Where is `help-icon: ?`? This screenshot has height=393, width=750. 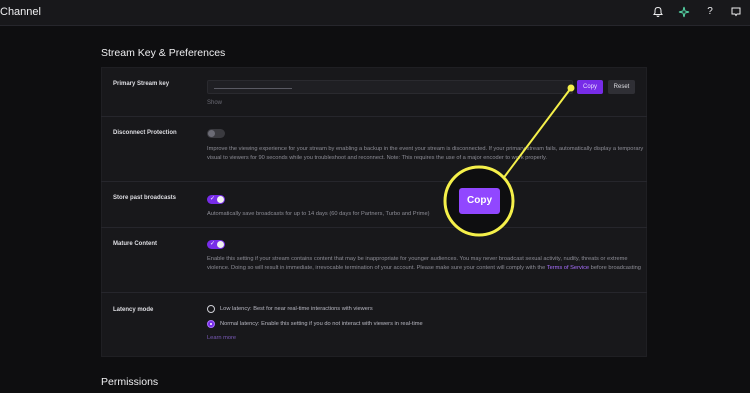 help-icon: ? is located at coordinates (710, 12).